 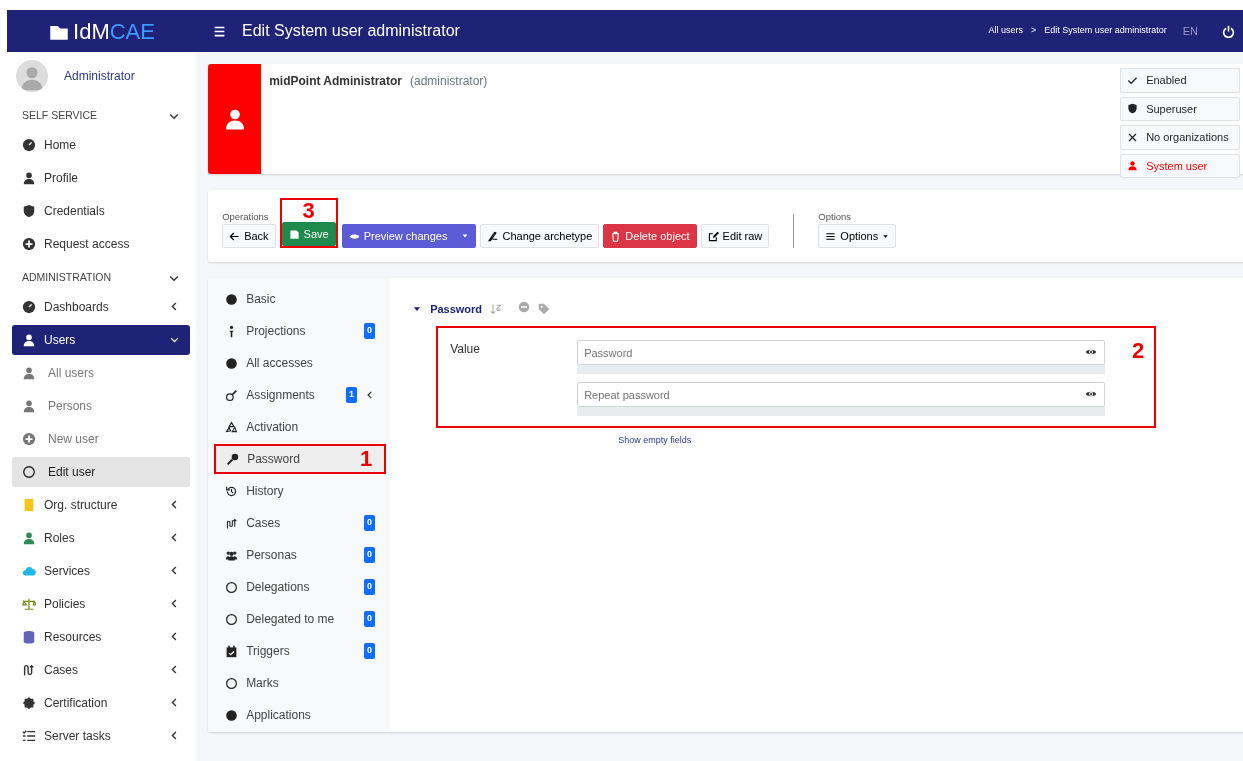 I want to click on tasks-icon, so click(x=29, y=735).